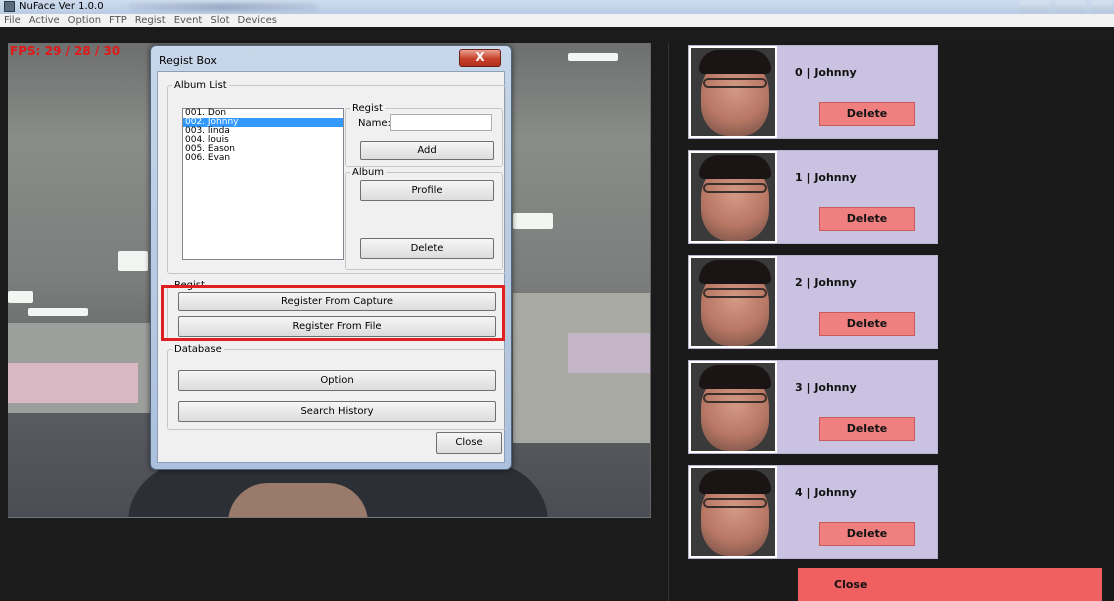 This screenshot has width=1114, height=601. What do you see at coordinates (826, 177) in the screenshot?
I see `face-card-label: 1 | Johnny` at bounding box center [826, 177].